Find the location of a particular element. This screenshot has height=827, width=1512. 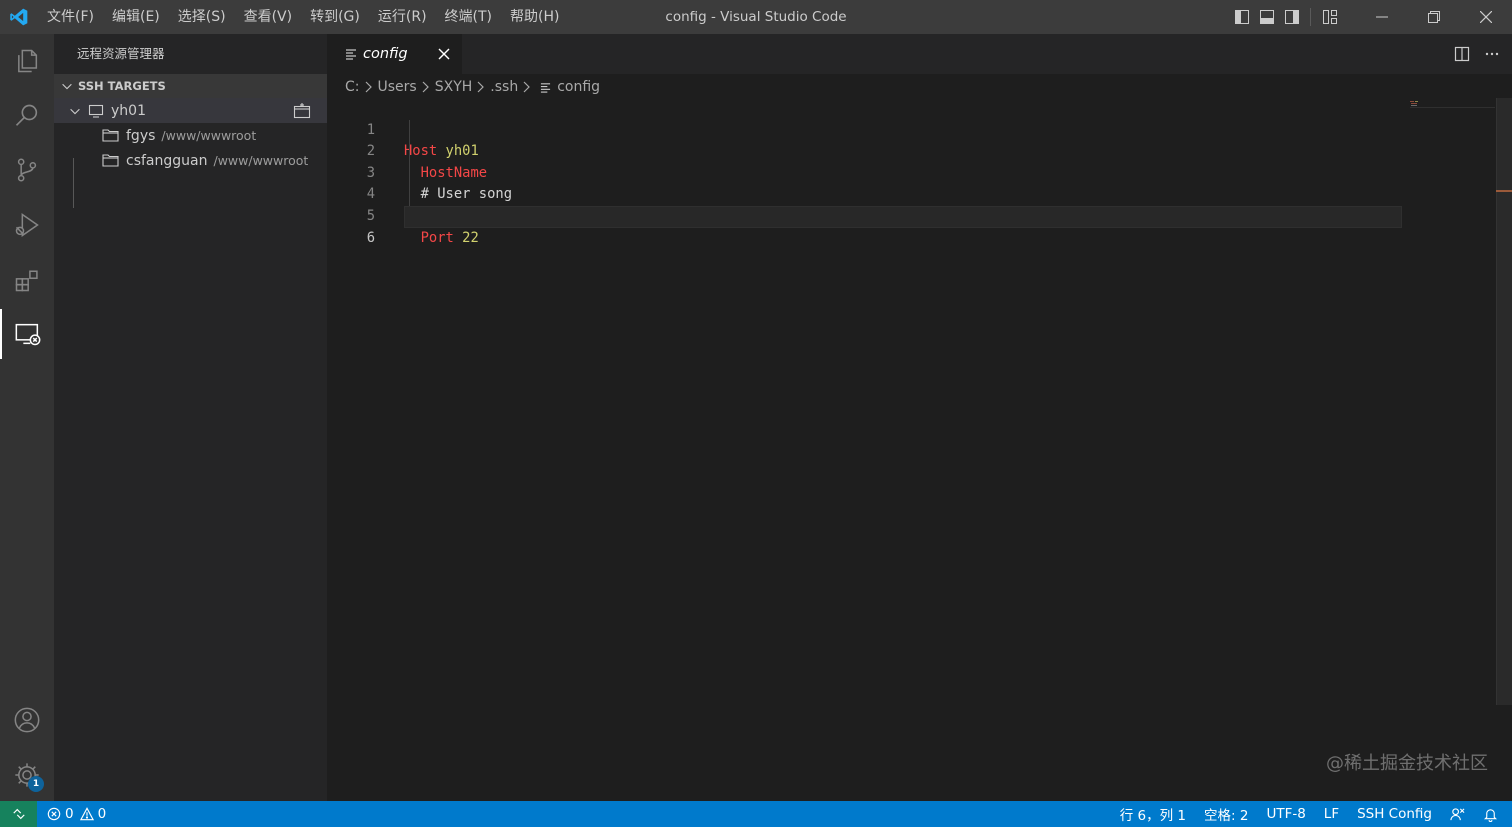

ssh-folder-item: csfangguan /www/wwwroot is located at coordinates (190, 160).